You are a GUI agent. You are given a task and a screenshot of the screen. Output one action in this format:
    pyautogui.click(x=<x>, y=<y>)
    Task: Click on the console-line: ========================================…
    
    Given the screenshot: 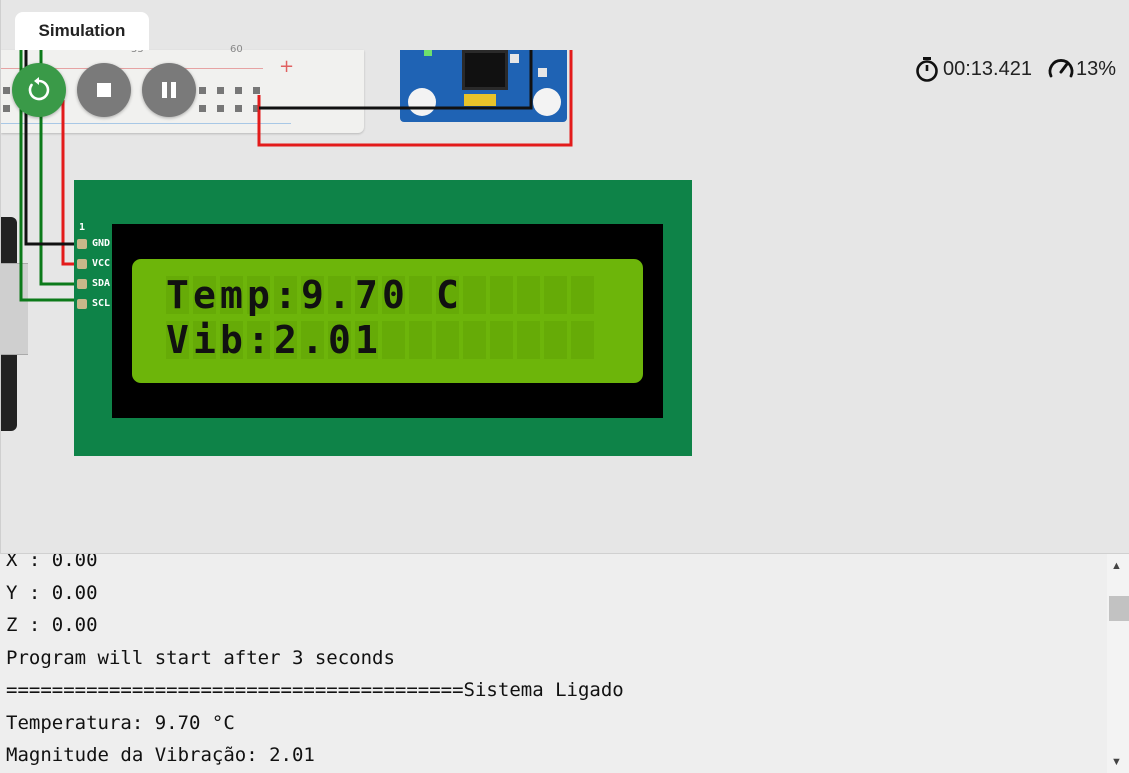 What is the action you would take?
    pyautogui.click(x=315, y=690)
    